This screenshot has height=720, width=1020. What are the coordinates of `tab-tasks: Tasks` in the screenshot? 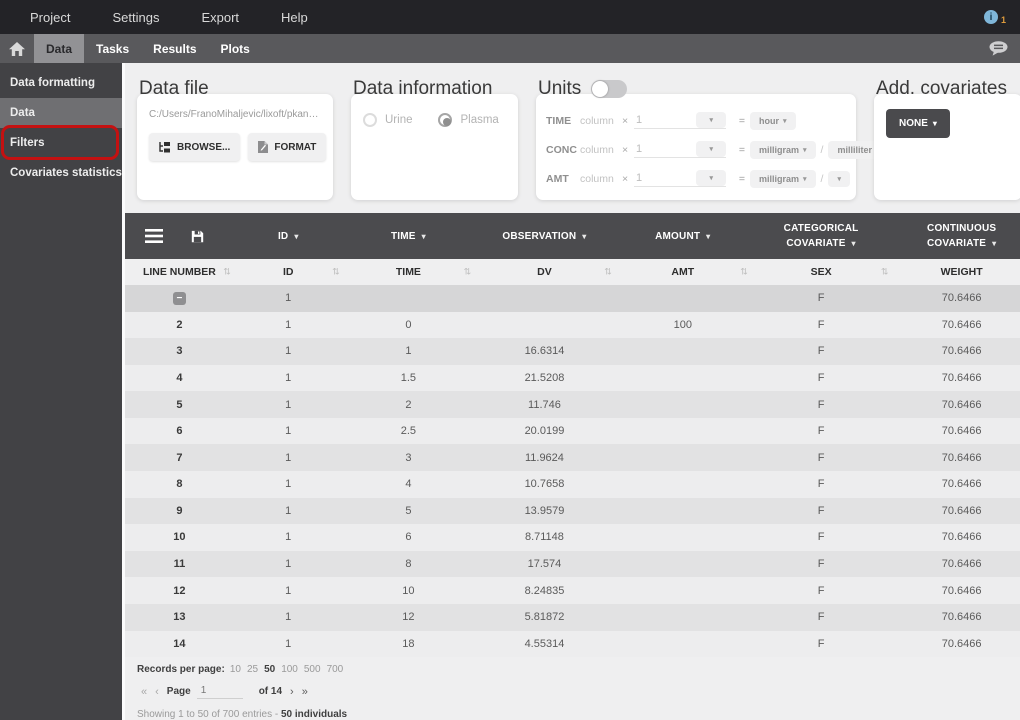 It's located at (112, 48).